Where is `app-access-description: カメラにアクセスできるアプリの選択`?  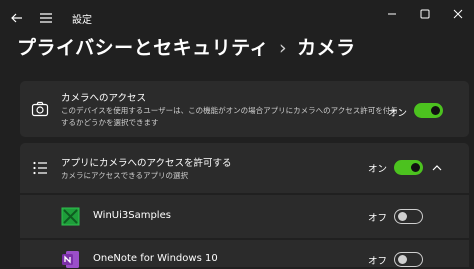
app-access-description: カメラにアクセスできるアプリの選択 is located at coordinates (124, 175).